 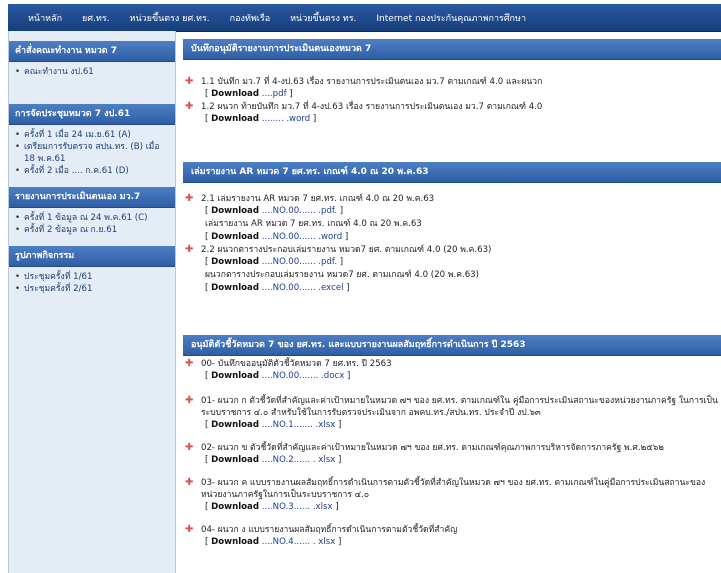 What do you see at coordinates (452, 49) in the screenshot?
I see `section-heading: บันทึกอนุมัติรายงานการประเมินตนเองหมวด 7` at bounding box center [452, 49].